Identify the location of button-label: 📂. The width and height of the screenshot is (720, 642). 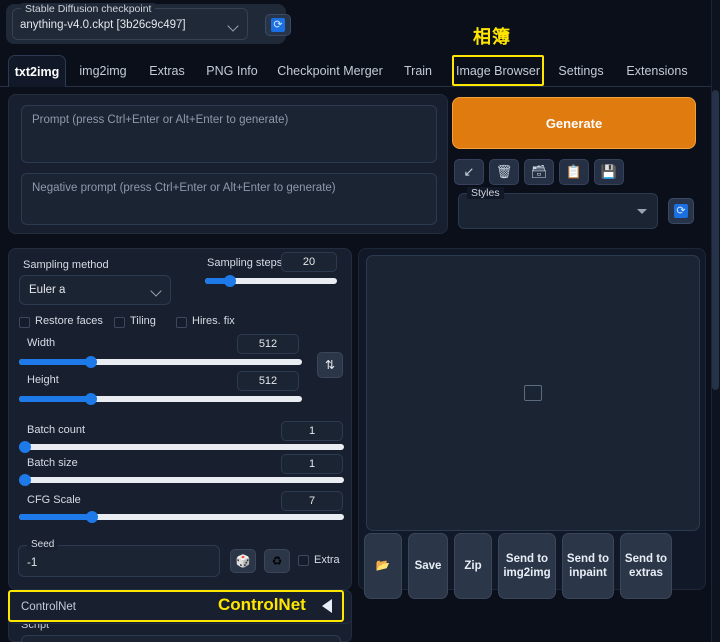
(383, 565).